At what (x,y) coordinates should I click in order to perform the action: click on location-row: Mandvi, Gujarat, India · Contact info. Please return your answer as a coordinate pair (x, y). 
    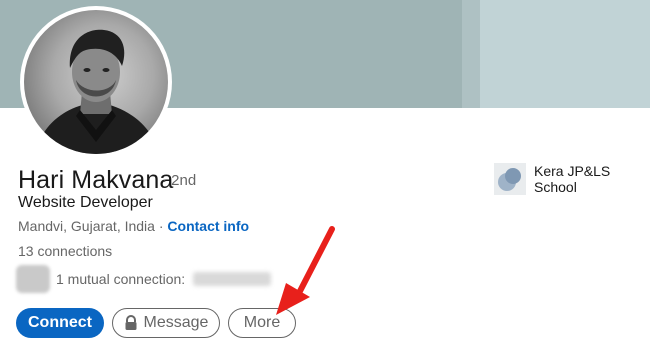
    Looking at the image, I should click on (133, 226).